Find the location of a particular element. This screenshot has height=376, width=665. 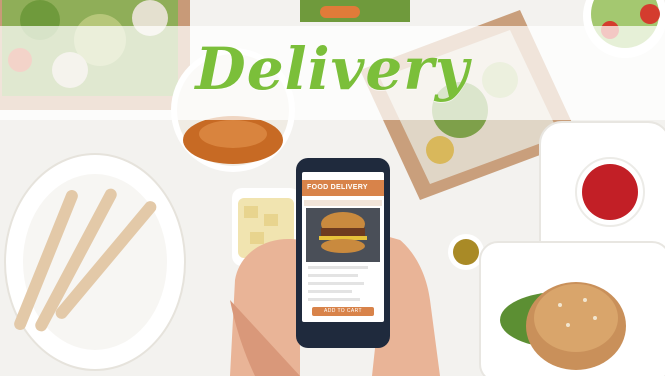

vegetables-top is located at coordinates (355, 11).